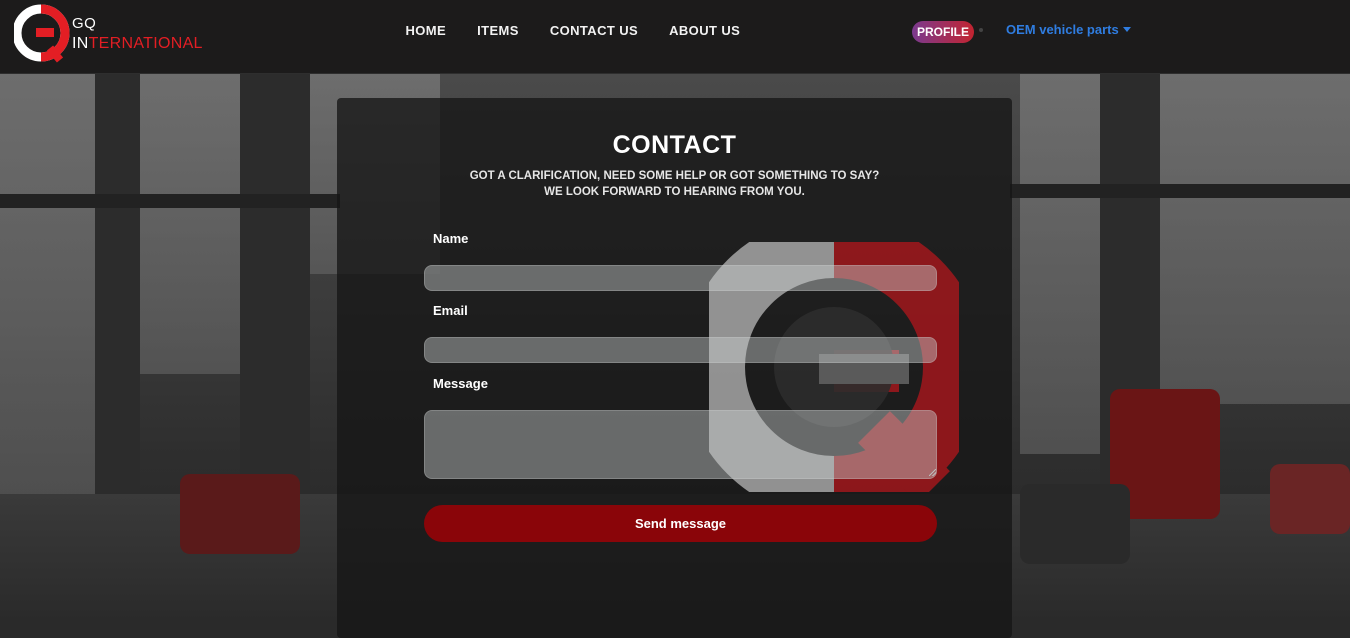 The height and width of the screenshot is (638, 1350). I want to click on send-message-button: Send message, so click(680, 523).